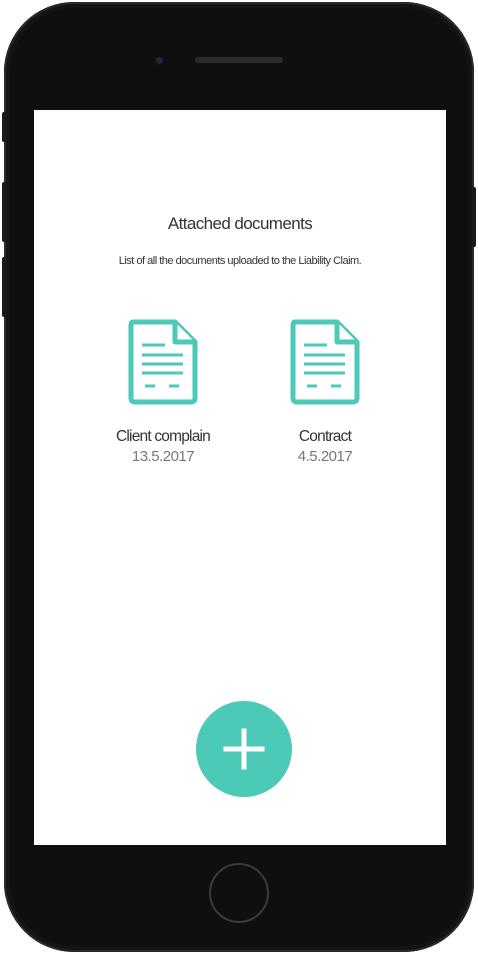  What do you see at coordinates (159, 60) in the screenshot?
I see `front-camera` at bounding box center [159, 60].